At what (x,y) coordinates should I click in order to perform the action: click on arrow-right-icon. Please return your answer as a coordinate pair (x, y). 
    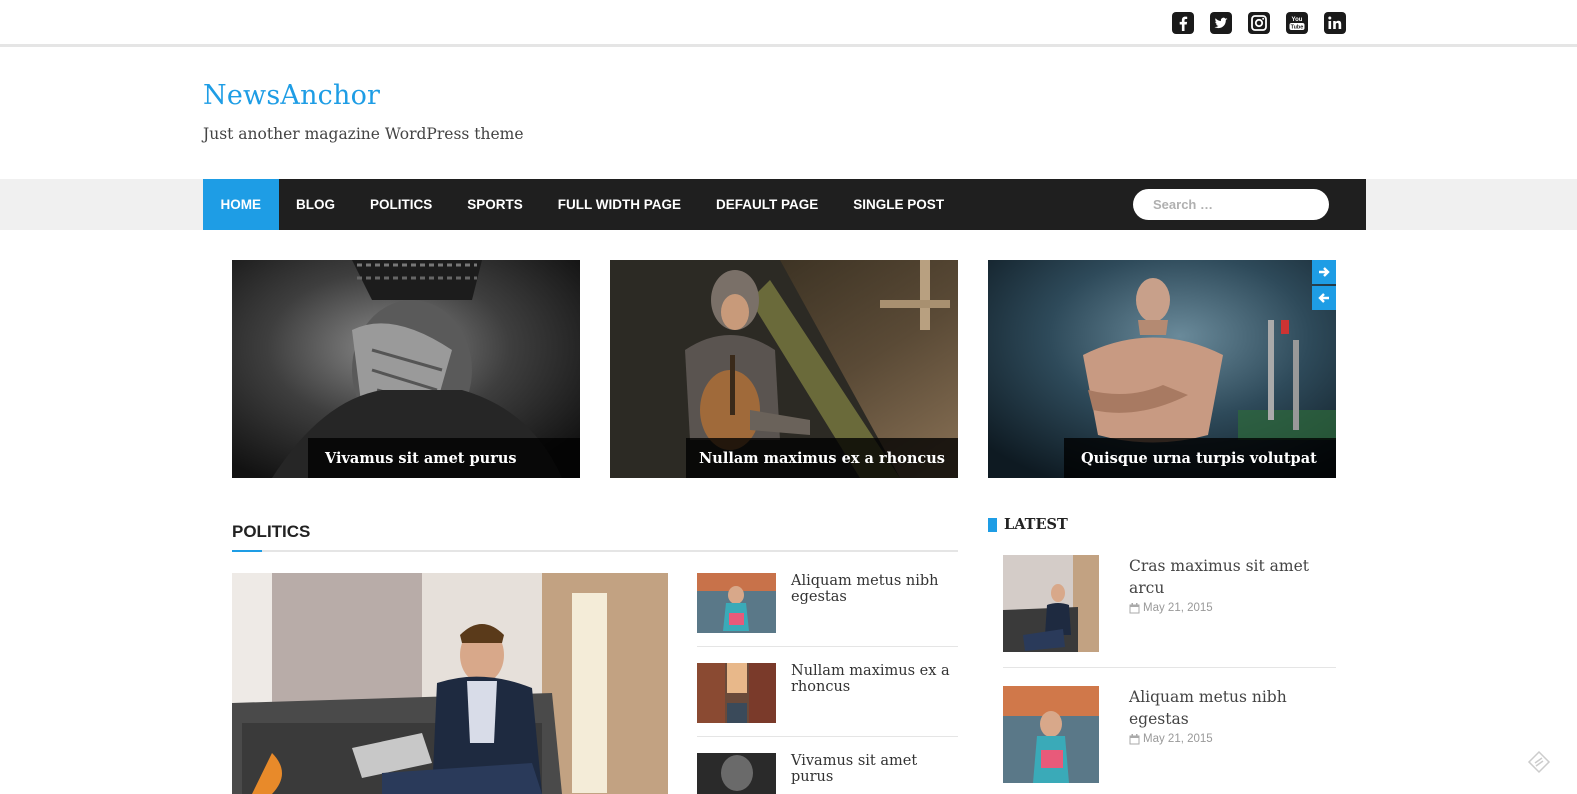
    Looking at the image, I should click on (1324, 272).